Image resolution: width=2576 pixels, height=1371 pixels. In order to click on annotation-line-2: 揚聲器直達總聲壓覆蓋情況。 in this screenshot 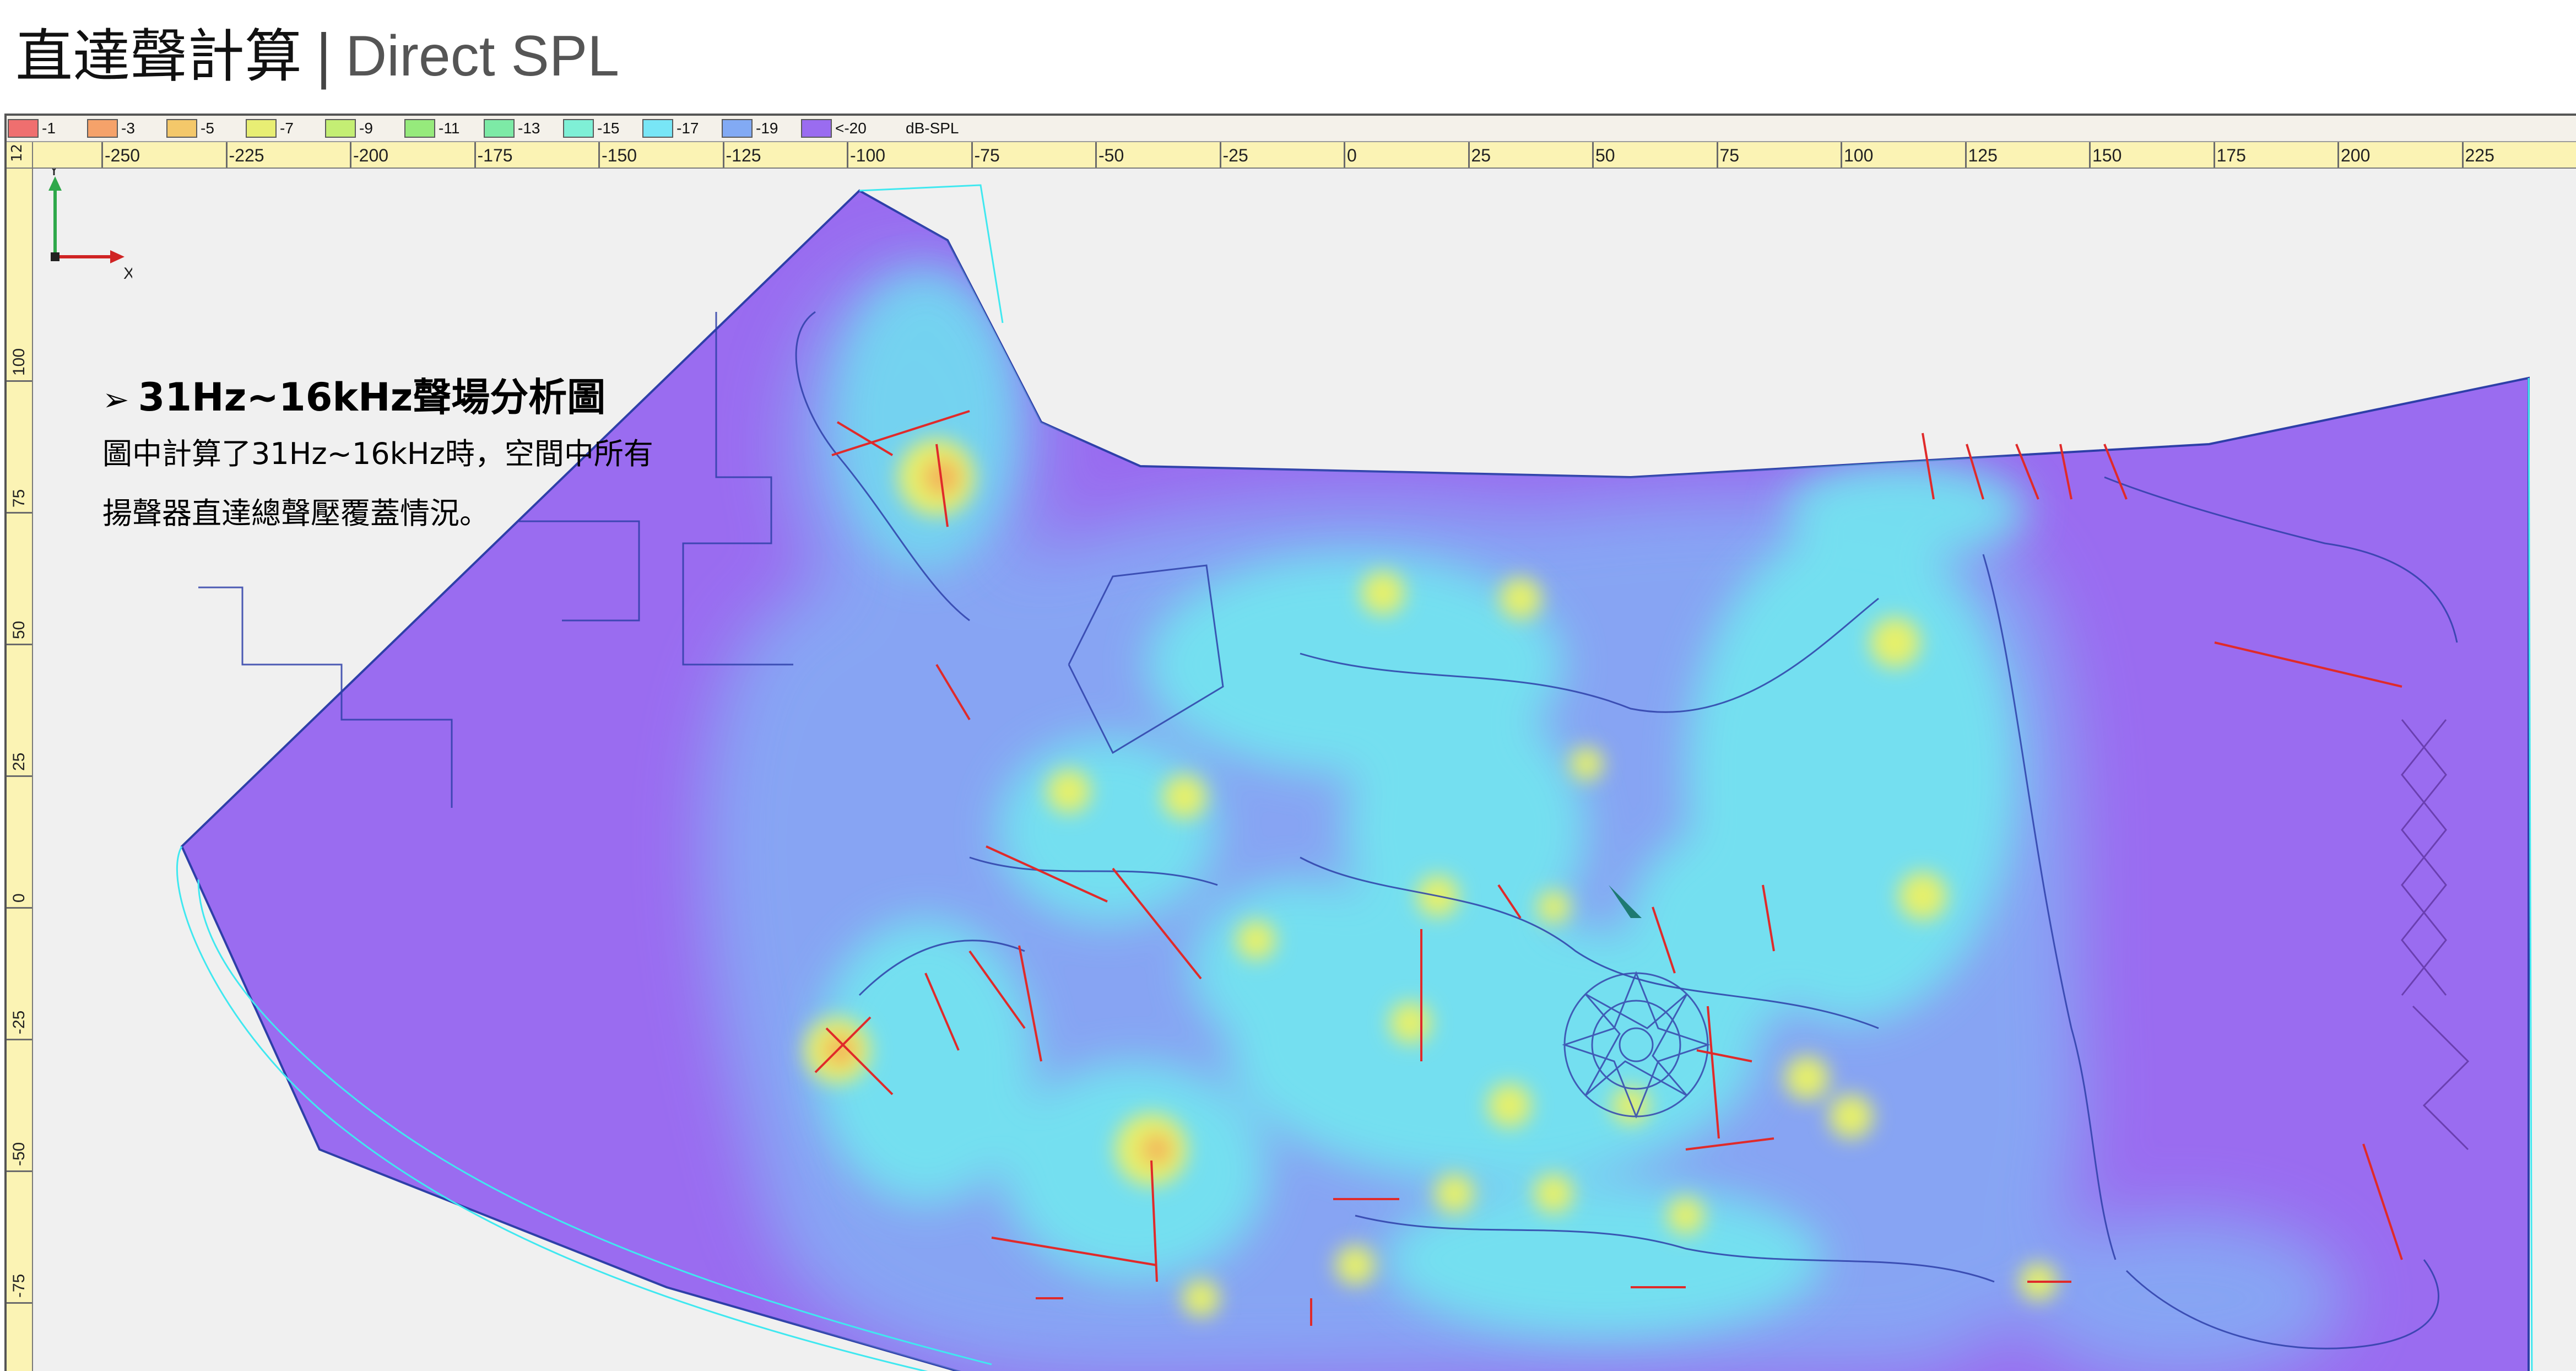, I will do `click(295, 513)`.